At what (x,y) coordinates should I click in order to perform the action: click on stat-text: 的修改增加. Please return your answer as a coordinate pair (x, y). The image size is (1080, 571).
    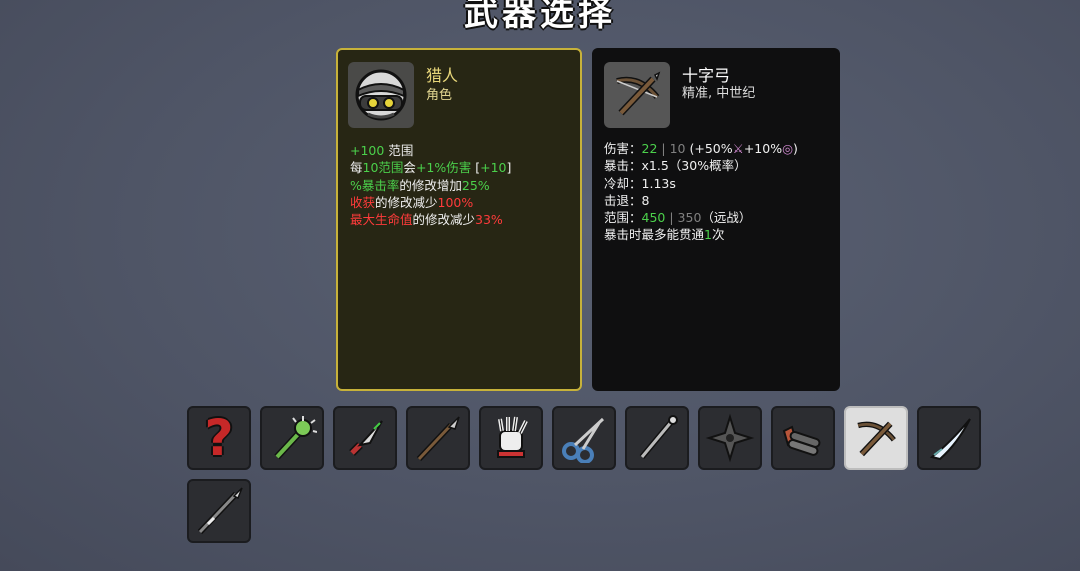
    Looking at the image, I should click on (430, 185).